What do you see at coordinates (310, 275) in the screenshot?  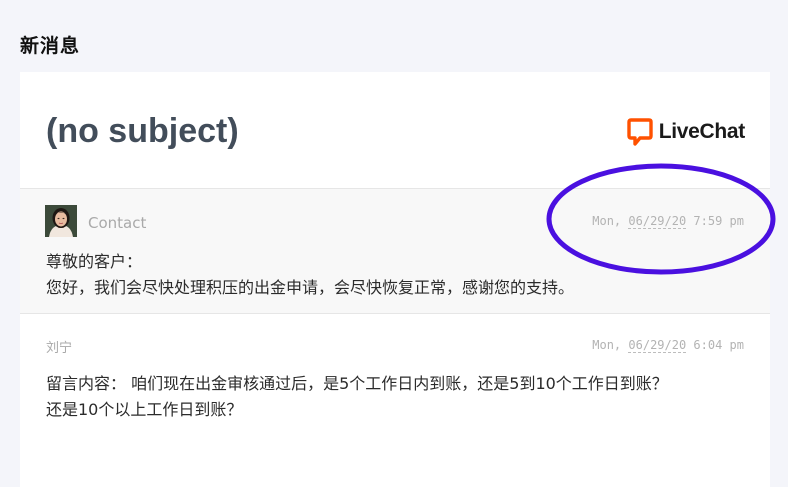 I see `message-body: 尊敬的客户： 您好，我们会尽快处理积压的出金申请，会尽快恢复正常，感谢您的支持。` at bounding box center [310, 275].